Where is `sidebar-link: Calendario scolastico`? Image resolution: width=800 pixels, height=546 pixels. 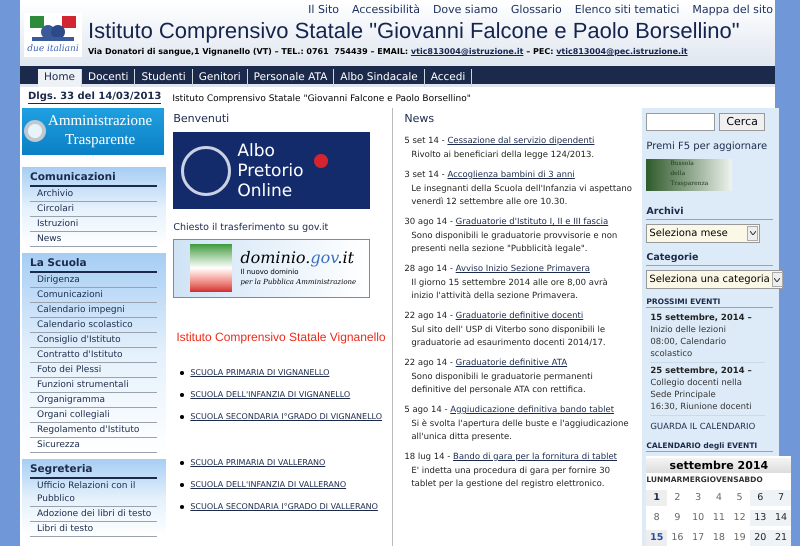 sidebar-link: Calendario scolastico is located at coordinates (94, 325).